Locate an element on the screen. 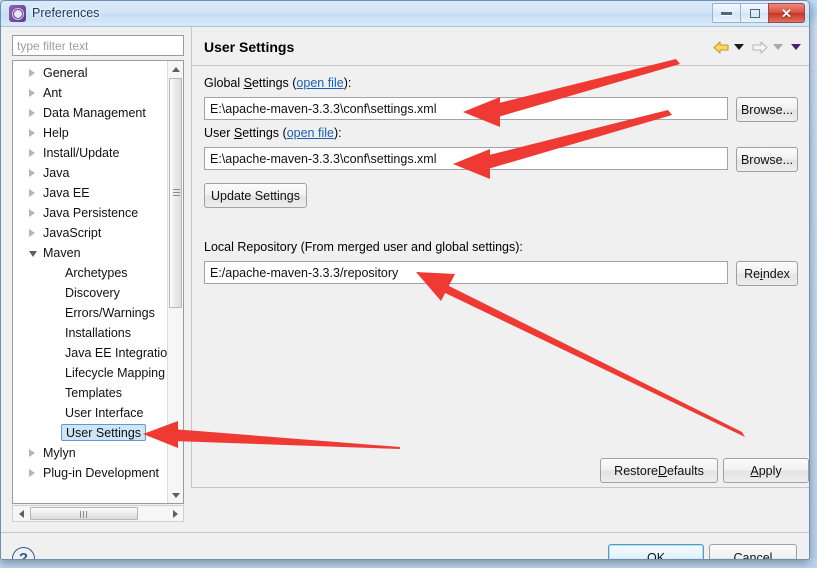 The image size is (817, 568). sidebar-item-templates: Templates is located at coordinates (90, 393).